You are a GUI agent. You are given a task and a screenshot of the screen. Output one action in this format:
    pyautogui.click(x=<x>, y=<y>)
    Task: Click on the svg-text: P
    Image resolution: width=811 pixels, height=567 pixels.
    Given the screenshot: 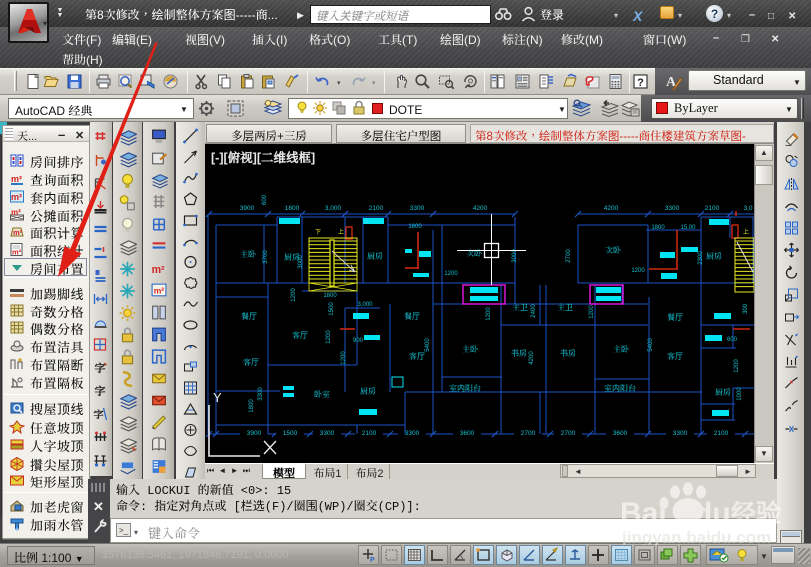 What is the action you would take?
    pyautogui.click(x=372, y=559)
    